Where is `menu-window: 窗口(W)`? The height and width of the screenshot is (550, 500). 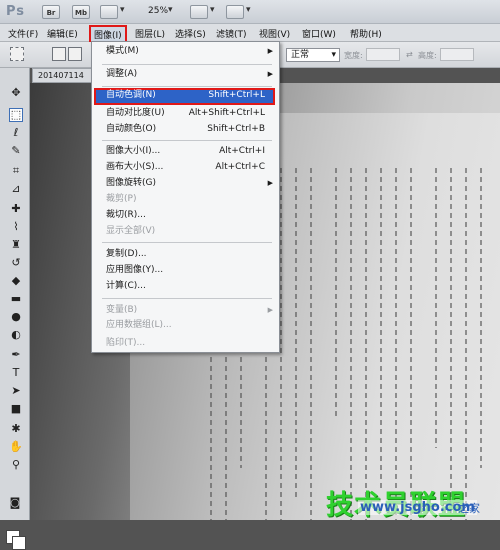 menu-window: 窗口(W) is located at coordinates (319, 33).